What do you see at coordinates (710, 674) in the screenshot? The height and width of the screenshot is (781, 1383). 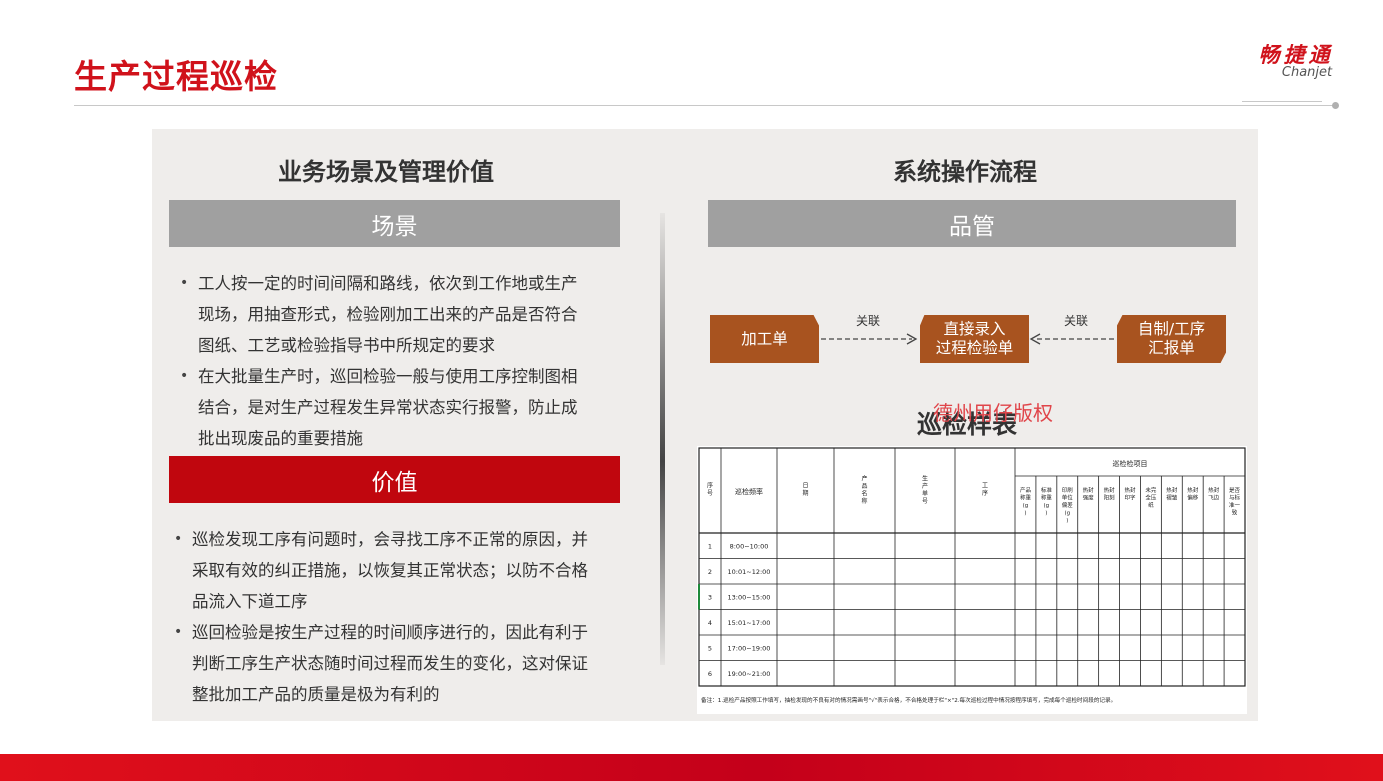 I see `sheet-row-index: 6` at bounding box center [710, 674].